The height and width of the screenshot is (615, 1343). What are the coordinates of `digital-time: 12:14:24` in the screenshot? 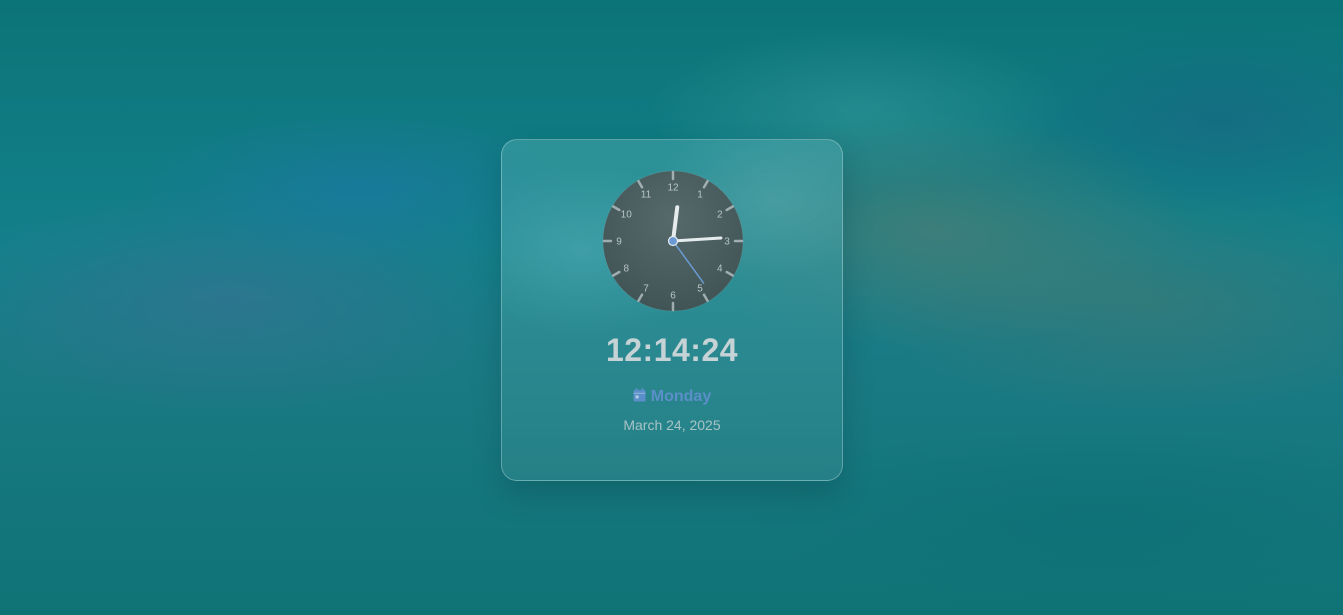 It's located at (672, 350).